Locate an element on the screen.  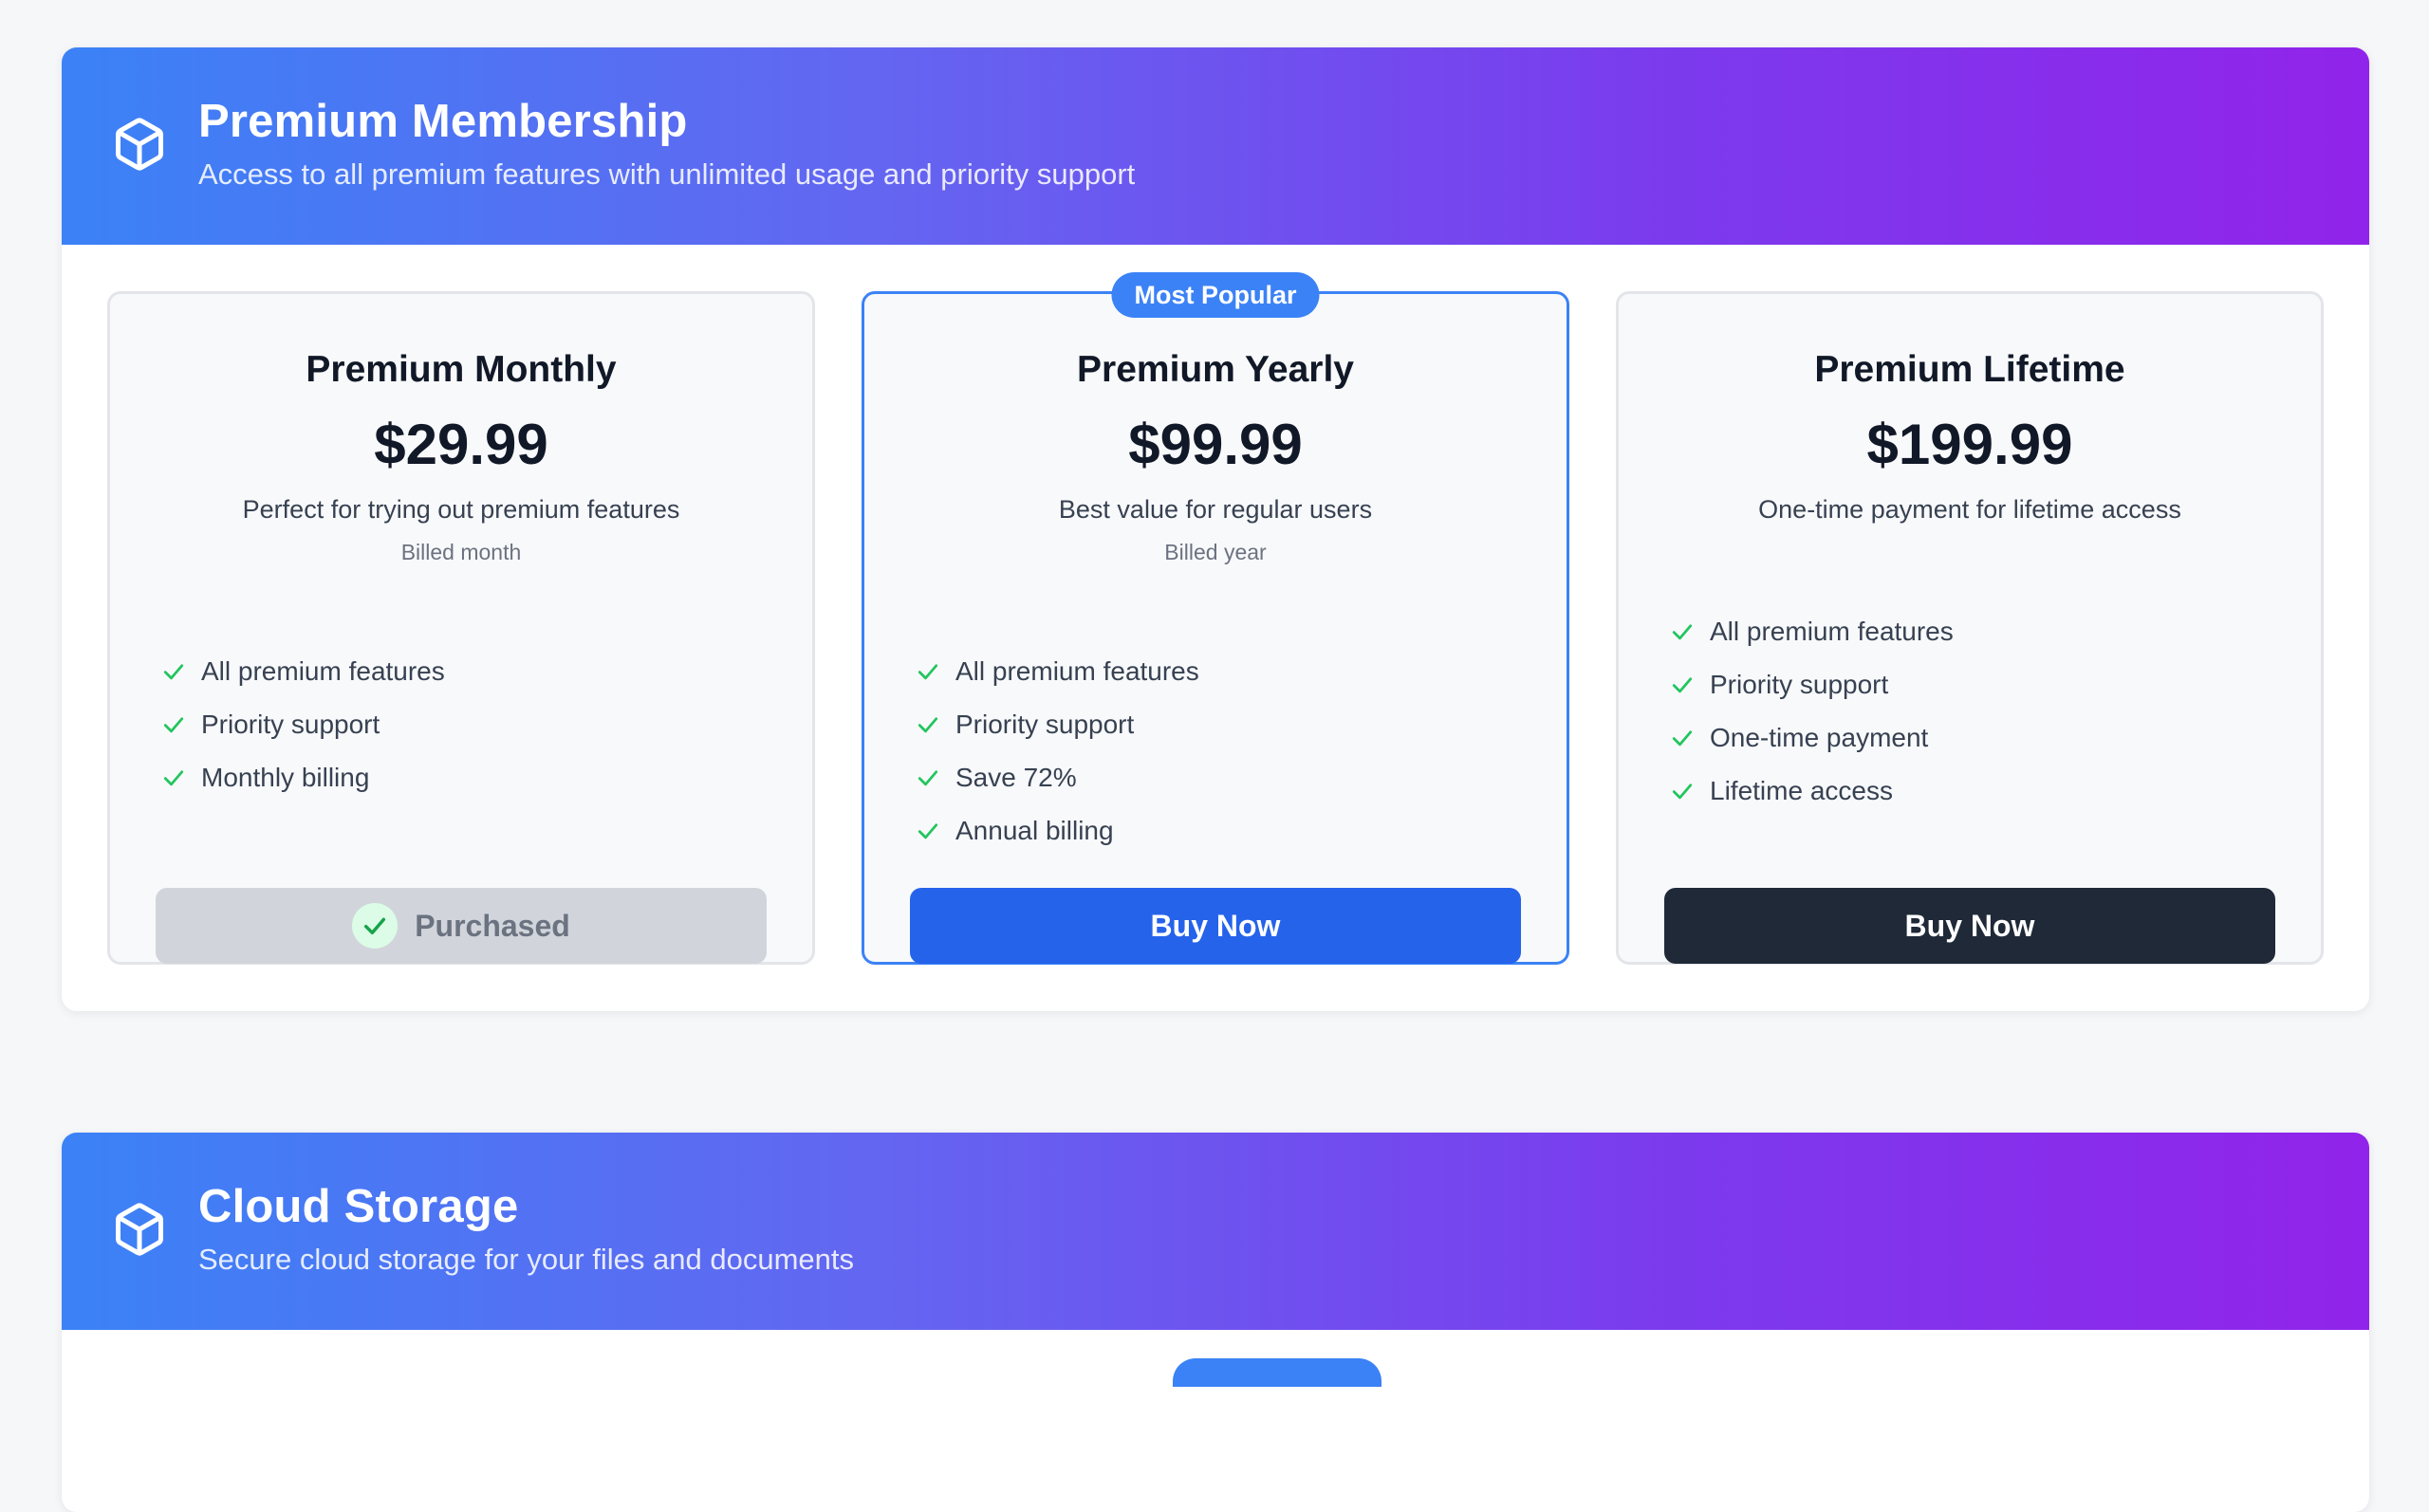
plan-price: $29.99 is located at coordinates (461, 444).